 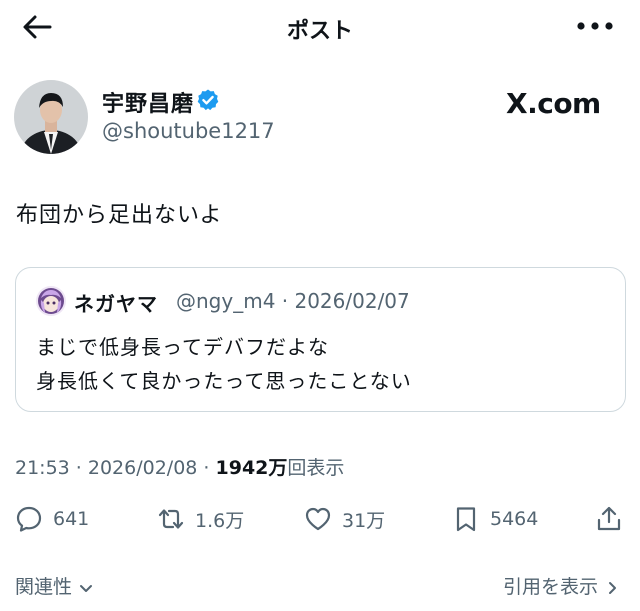 What do you see at coordinates (224, 381) in the screenshot?
I see `quoted-text-line: 身長低くて良かったって思ったことない` at bounding box center [224, 381].